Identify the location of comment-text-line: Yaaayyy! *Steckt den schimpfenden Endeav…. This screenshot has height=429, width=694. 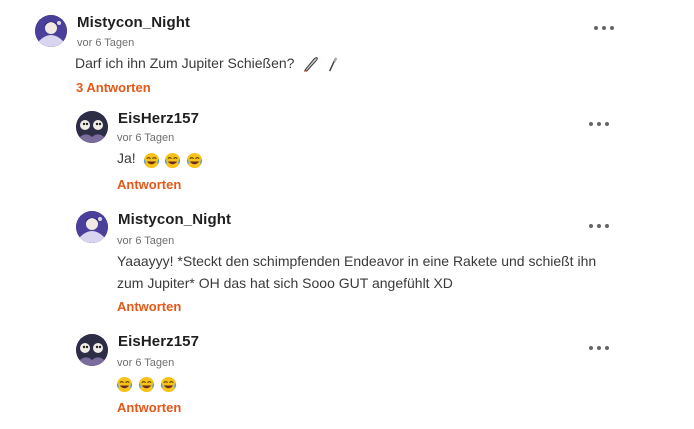
(357, 261).